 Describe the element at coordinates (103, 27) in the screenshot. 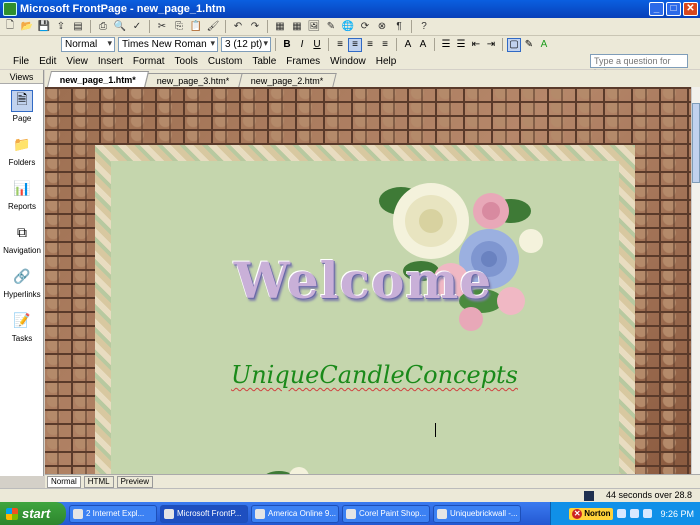

I see `print-icon: ⎙` at that location.